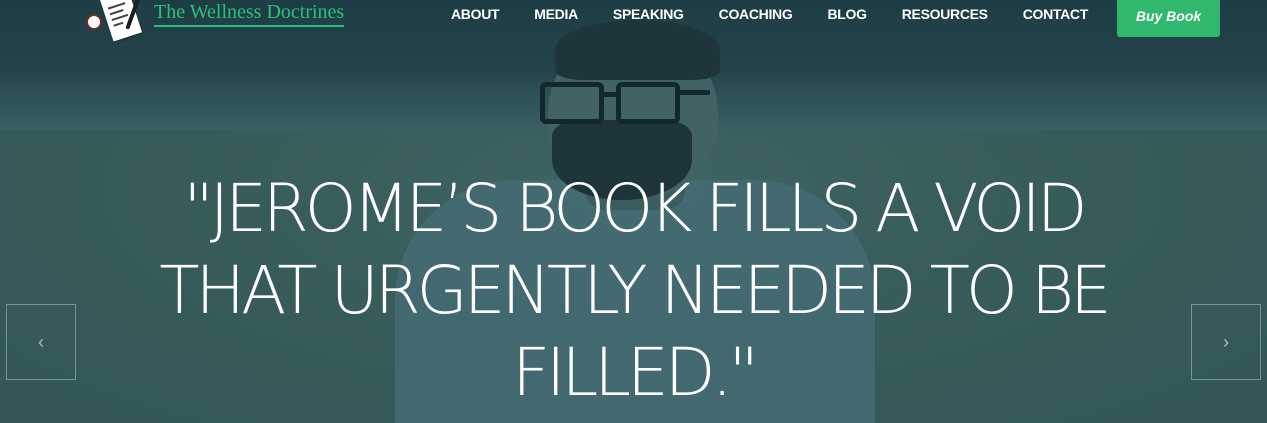 This screenshot has width=1267, height=423. What do you see at coordinates (635, 372) in the screenshot?
I see `hero-quote-line: FILLED."` at bounding box center [635, 372].